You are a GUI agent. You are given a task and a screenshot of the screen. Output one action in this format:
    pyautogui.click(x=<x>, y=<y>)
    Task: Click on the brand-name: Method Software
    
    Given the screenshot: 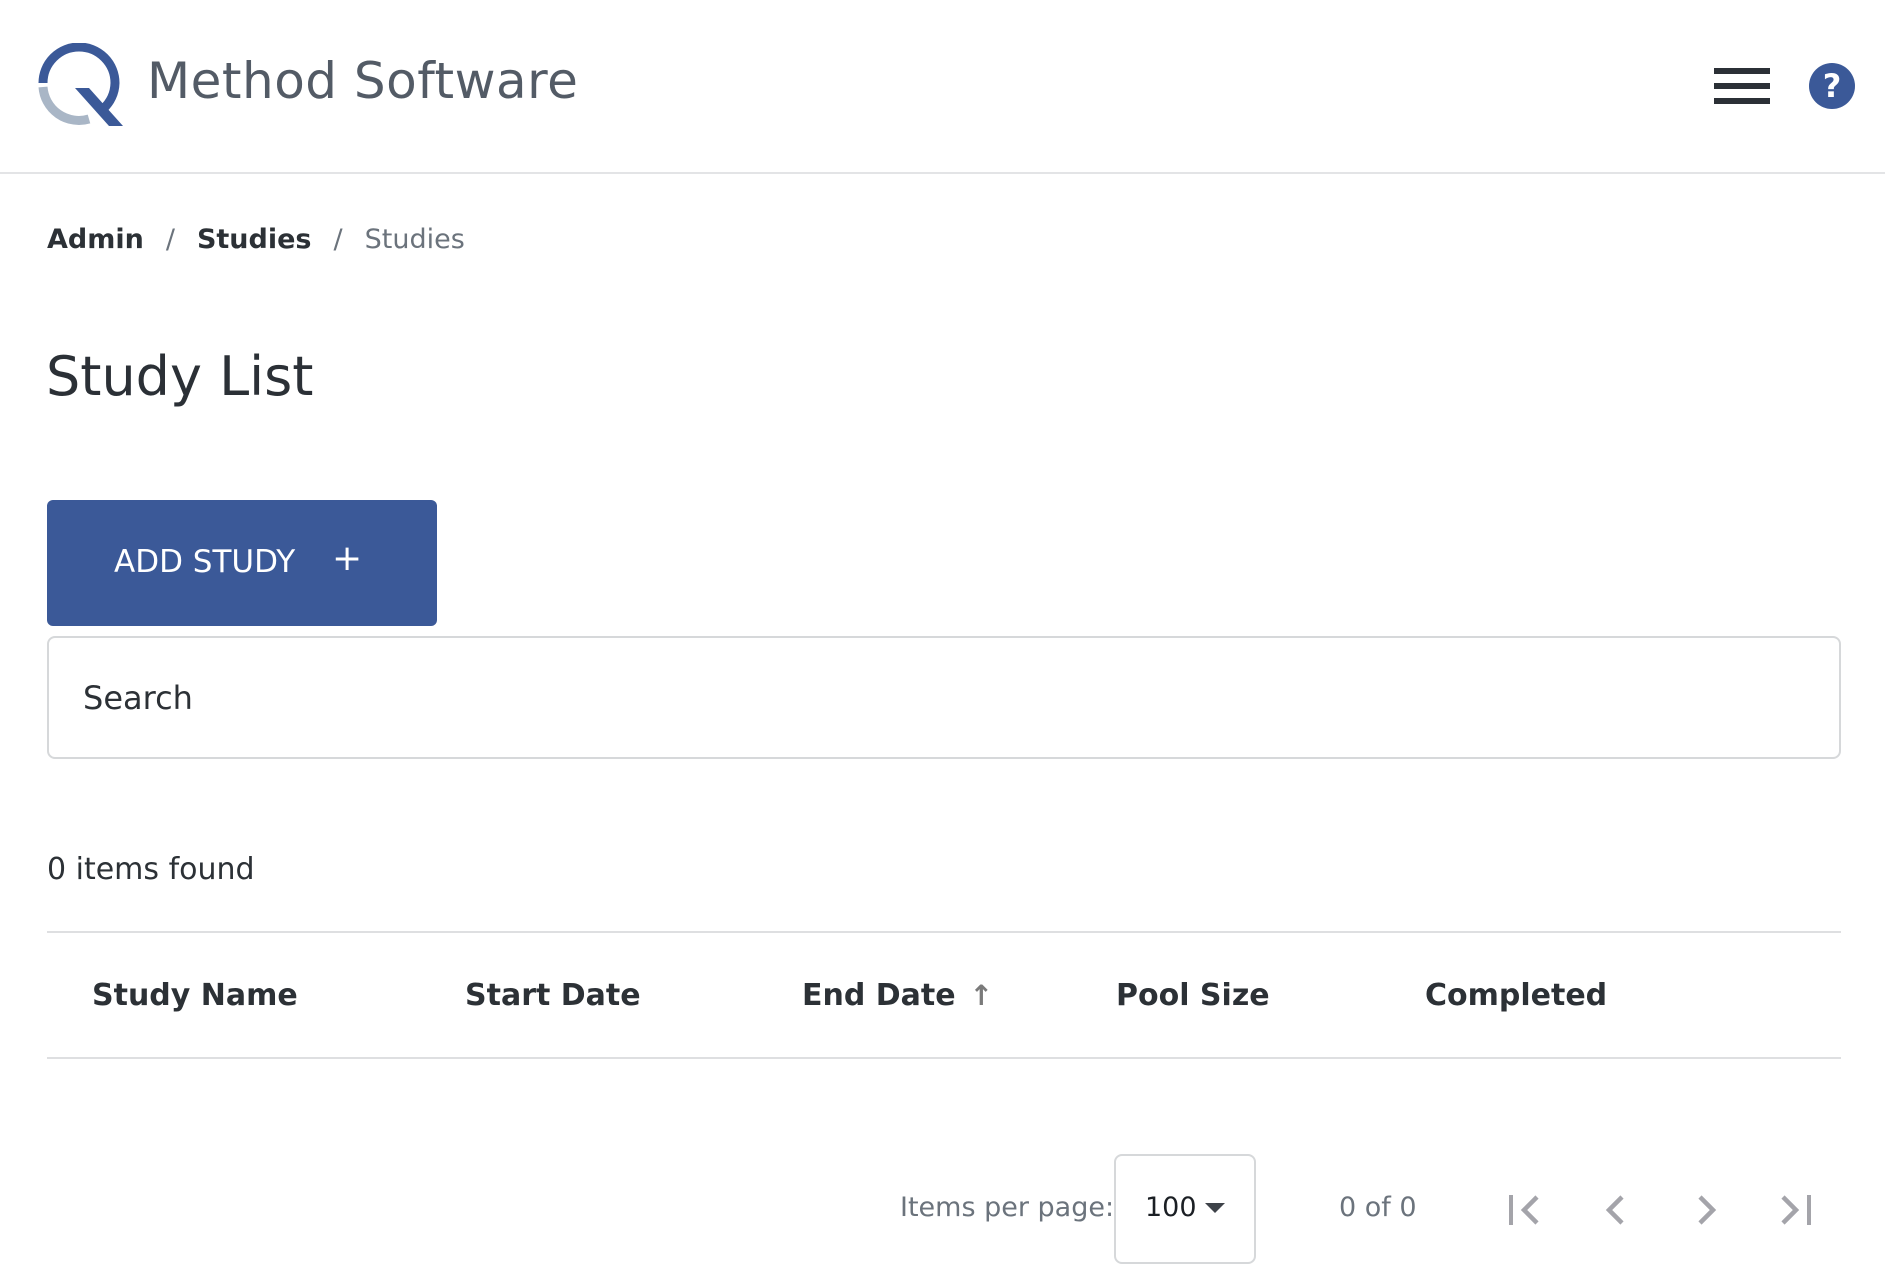 What is the action you would take?
    pyautogui.click(x=363, y=81)
    